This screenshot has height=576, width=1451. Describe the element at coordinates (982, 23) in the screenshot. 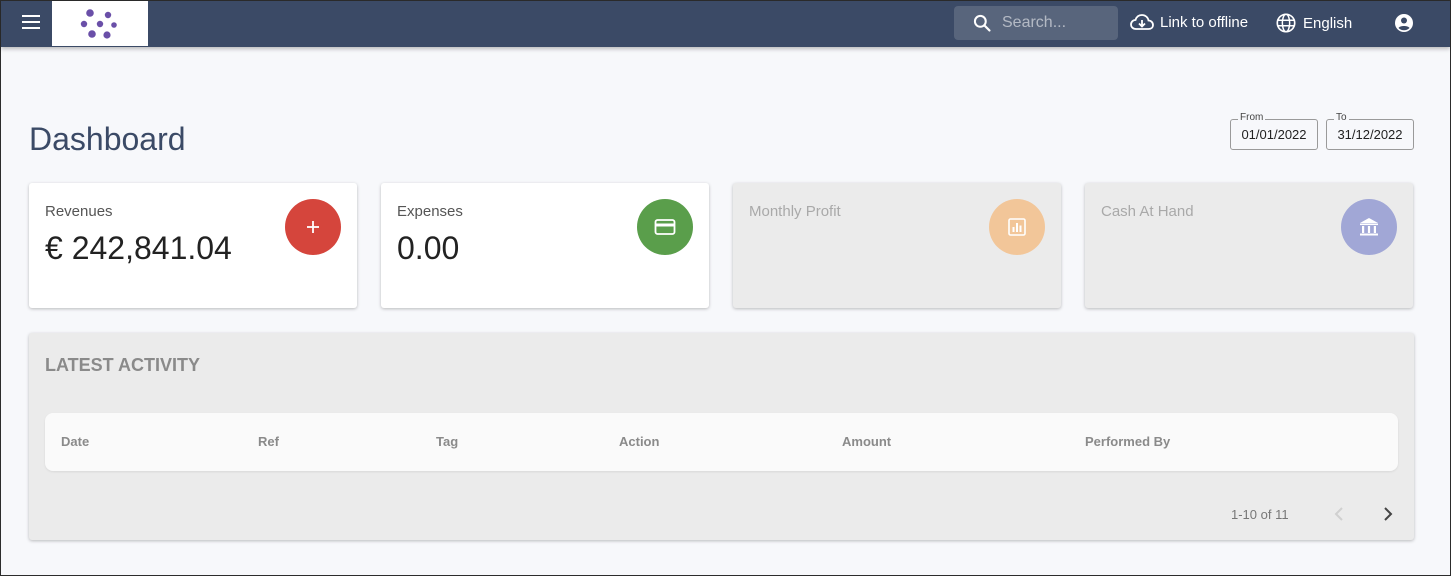

I see `search-icon` at that location.